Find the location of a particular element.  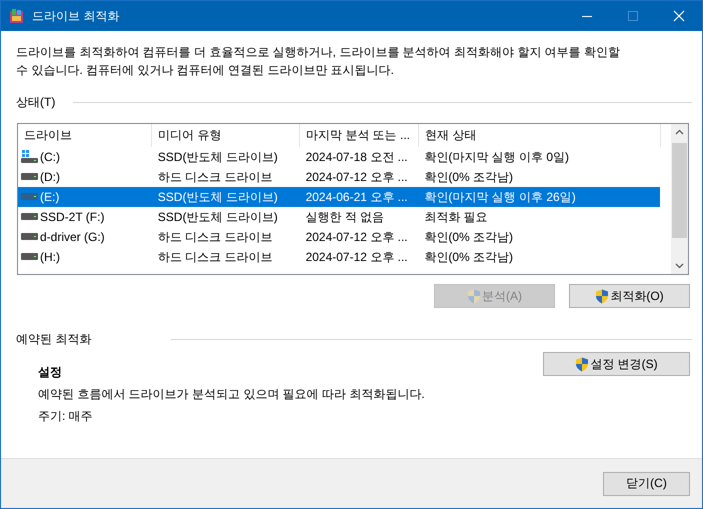

drive-status: 확인(마지막 실행 이후 0일) is located at coordinates (497, 157).